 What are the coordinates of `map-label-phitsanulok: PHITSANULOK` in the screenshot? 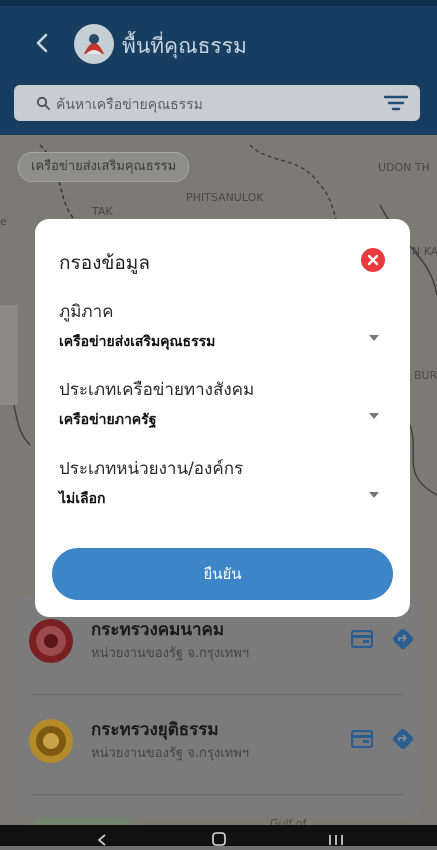 It's located at (225, 197).